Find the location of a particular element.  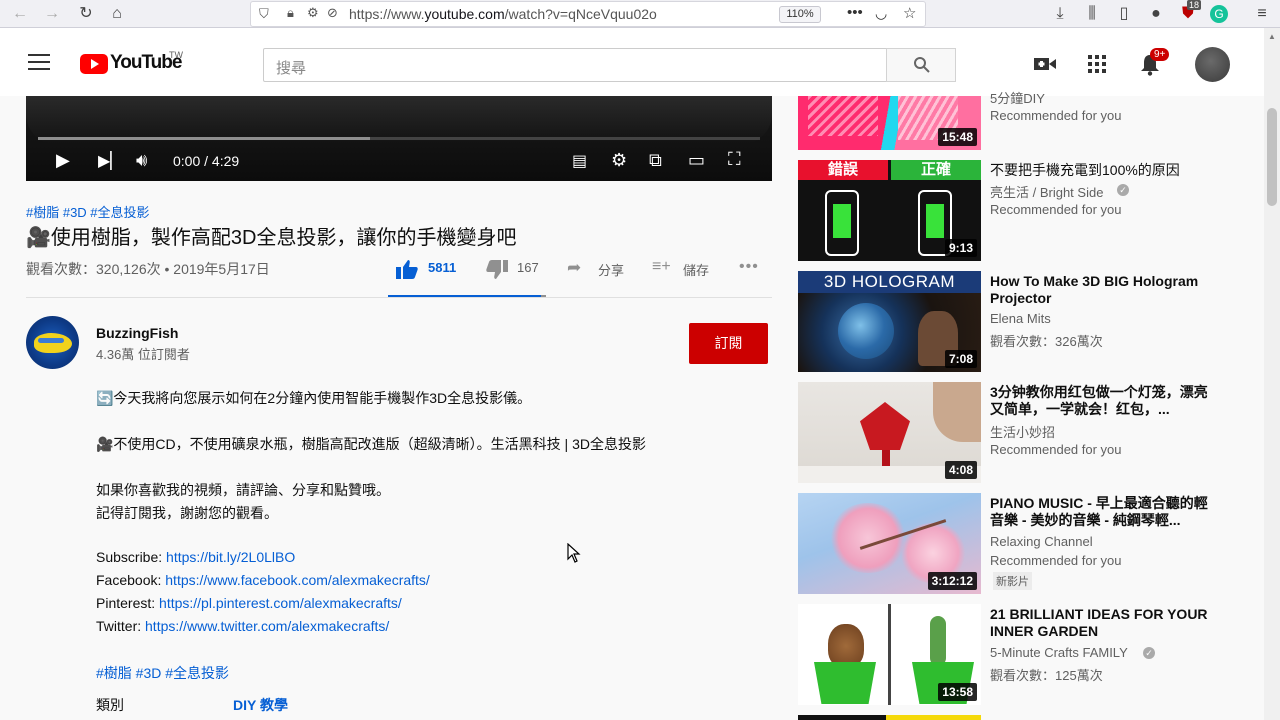

home-icon: ⌂ is located at coordinates (117, 14).